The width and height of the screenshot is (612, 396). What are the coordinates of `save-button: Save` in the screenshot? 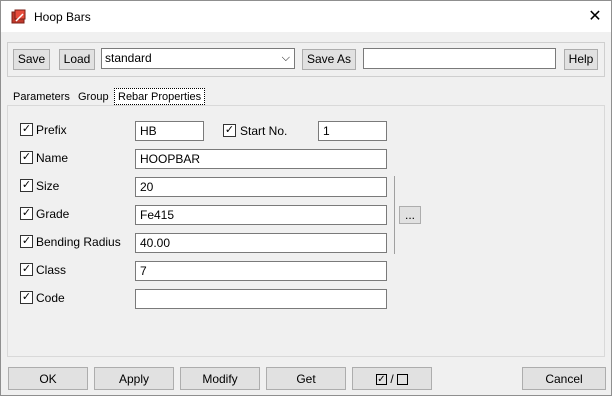 It's located at (31, 59).